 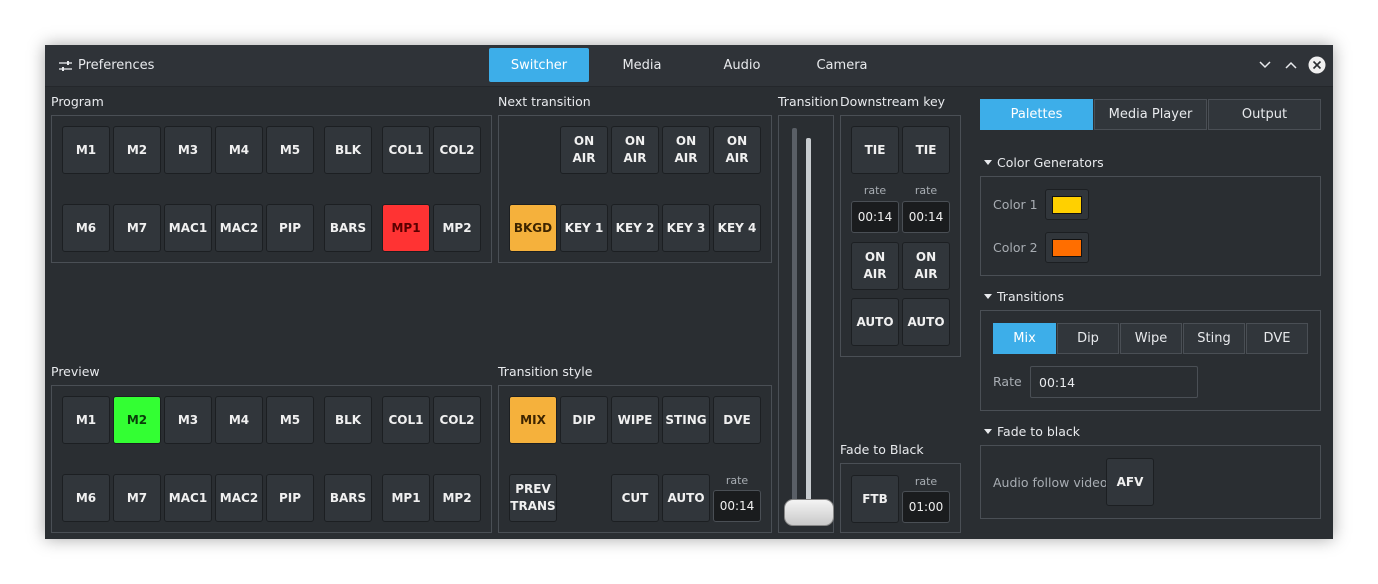 I want to click on preview-m7-button: M7, so click(x=137, y=498).